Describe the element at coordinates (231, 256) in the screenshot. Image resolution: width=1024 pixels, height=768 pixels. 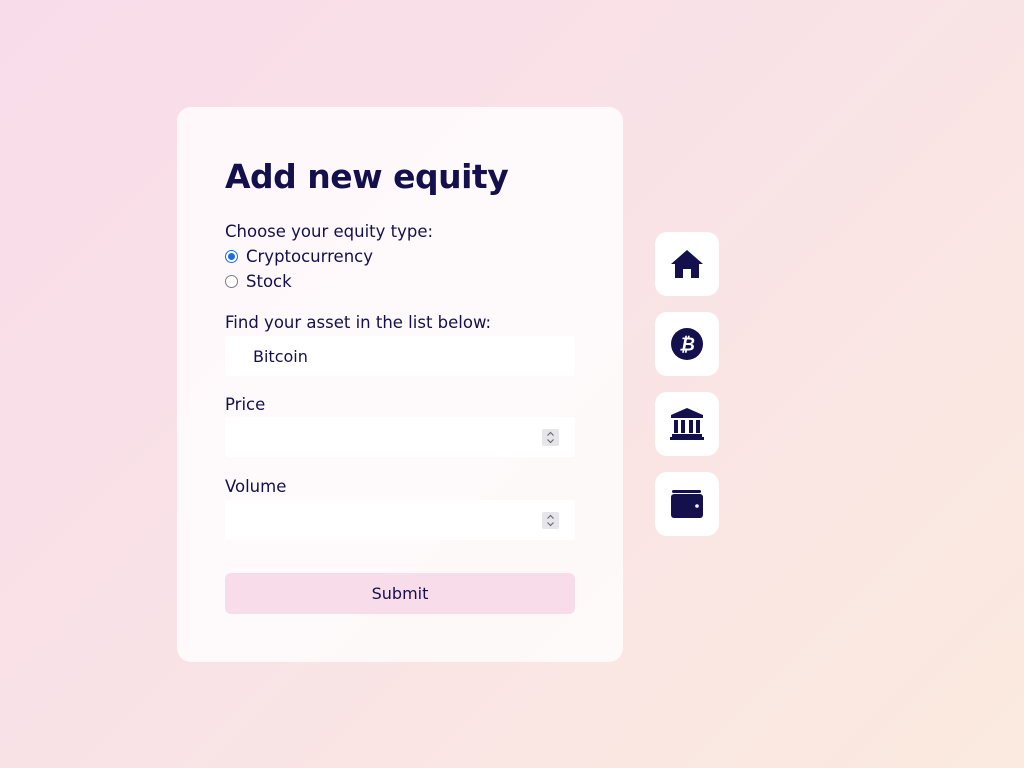
I see `radio-button-checked` at that location.